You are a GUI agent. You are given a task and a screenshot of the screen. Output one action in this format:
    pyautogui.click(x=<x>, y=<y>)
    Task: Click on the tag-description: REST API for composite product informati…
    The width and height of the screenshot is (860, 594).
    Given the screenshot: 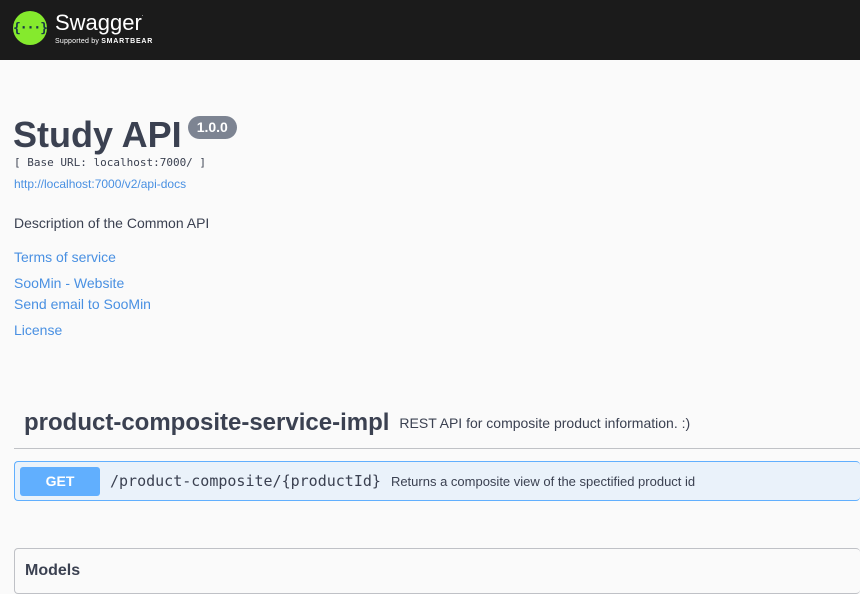 What is the action you would take?
    pyautogui.click(x=545, y=423)
    